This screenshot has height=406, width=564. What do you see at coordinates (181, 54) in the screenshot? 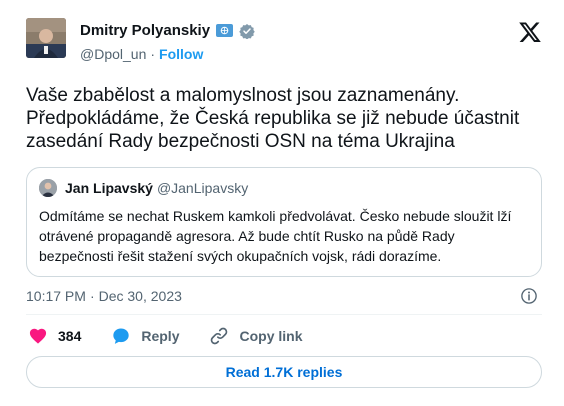
I see `follow-button: Follow` at bounding box center [181, 54].